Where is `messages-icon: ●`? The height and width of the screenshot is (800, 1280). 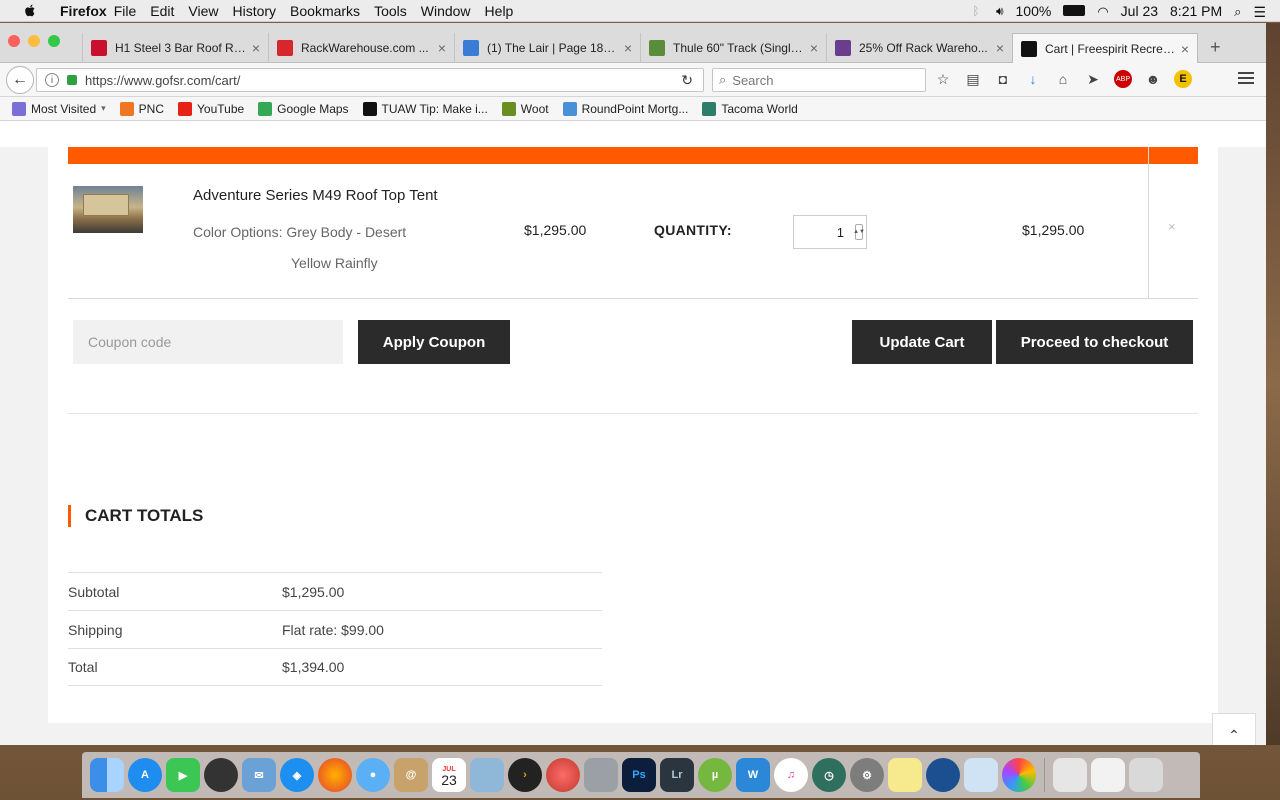
messages-icon: ● is located at coordinates (373, 775).